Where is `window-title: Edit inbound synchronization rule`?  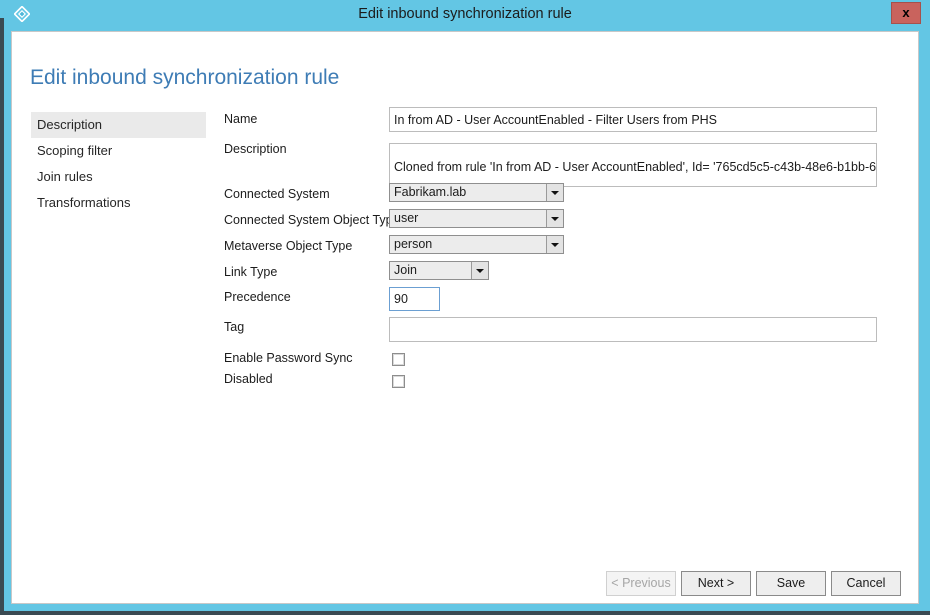 window-title: Edit inbound synchronization rule is located at coordinates (465, 14).